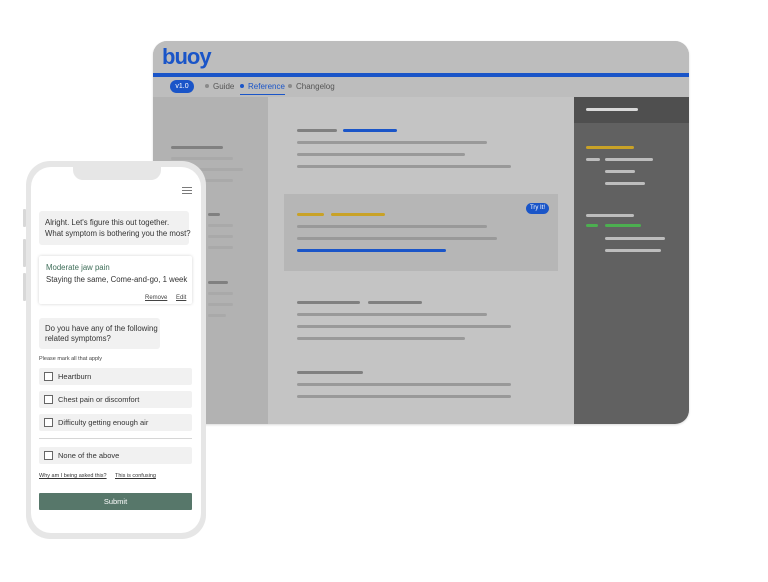 The height and width of the screenshot is (582, 768). Describe the element at coordinates (78, 267) in the screenshot. I see `answer-title: Moderate jaw pain` at that location.